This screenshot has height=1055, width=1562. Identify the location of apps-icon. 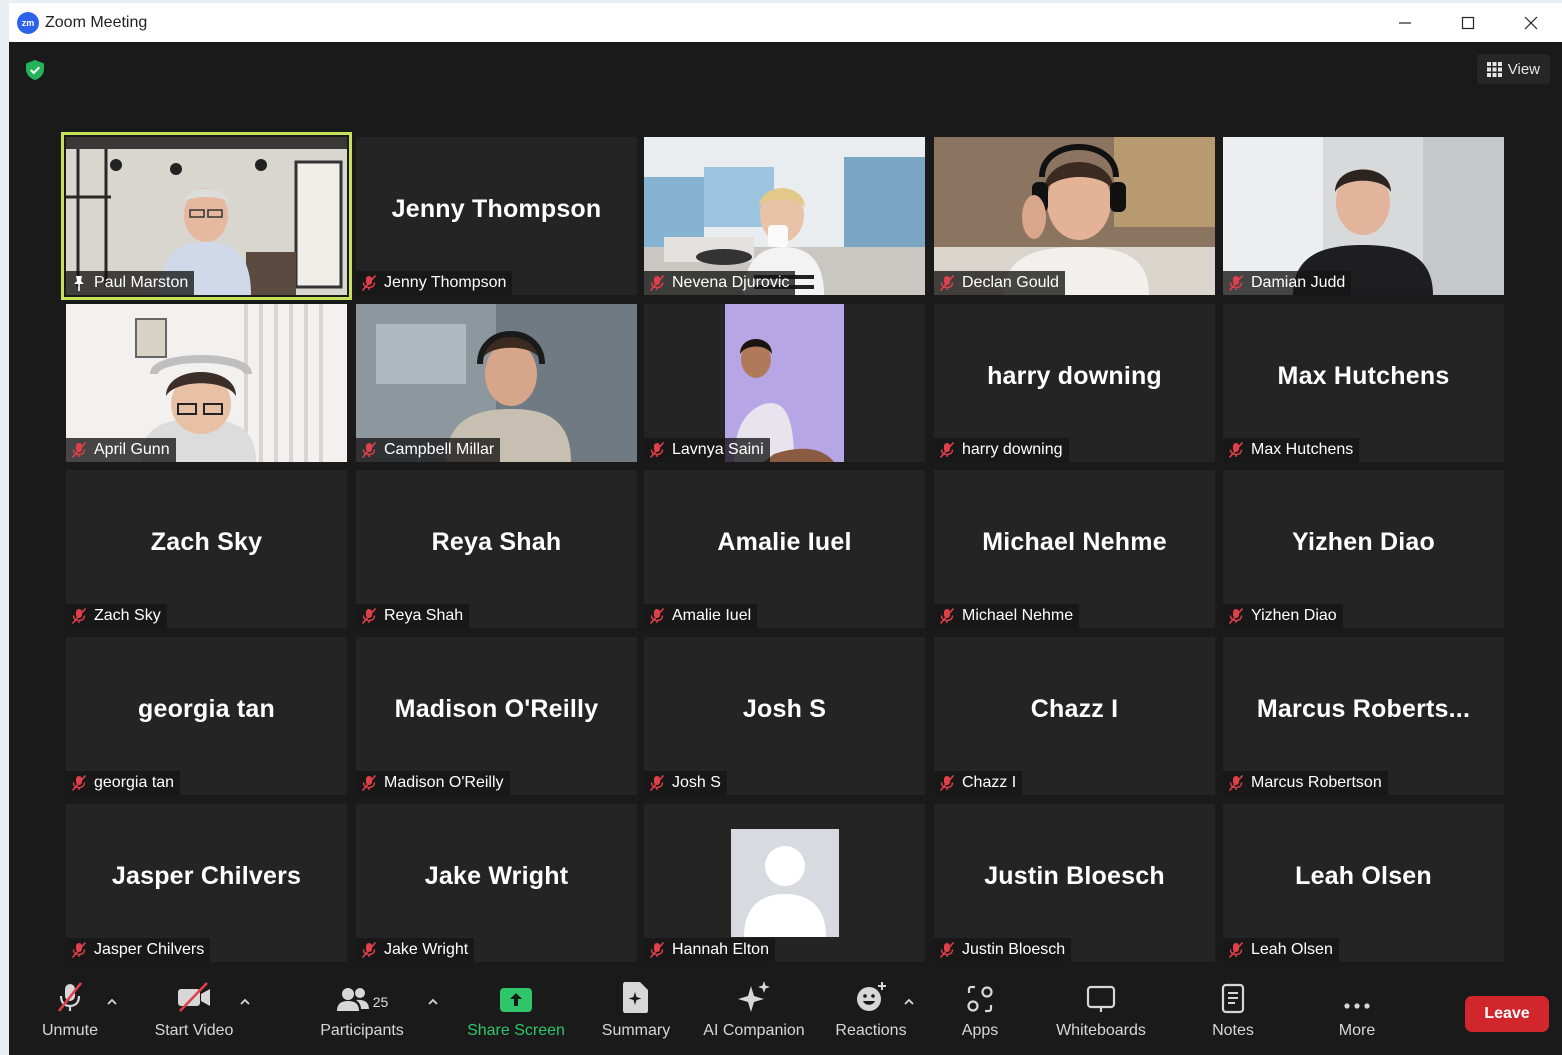
(980, 999).